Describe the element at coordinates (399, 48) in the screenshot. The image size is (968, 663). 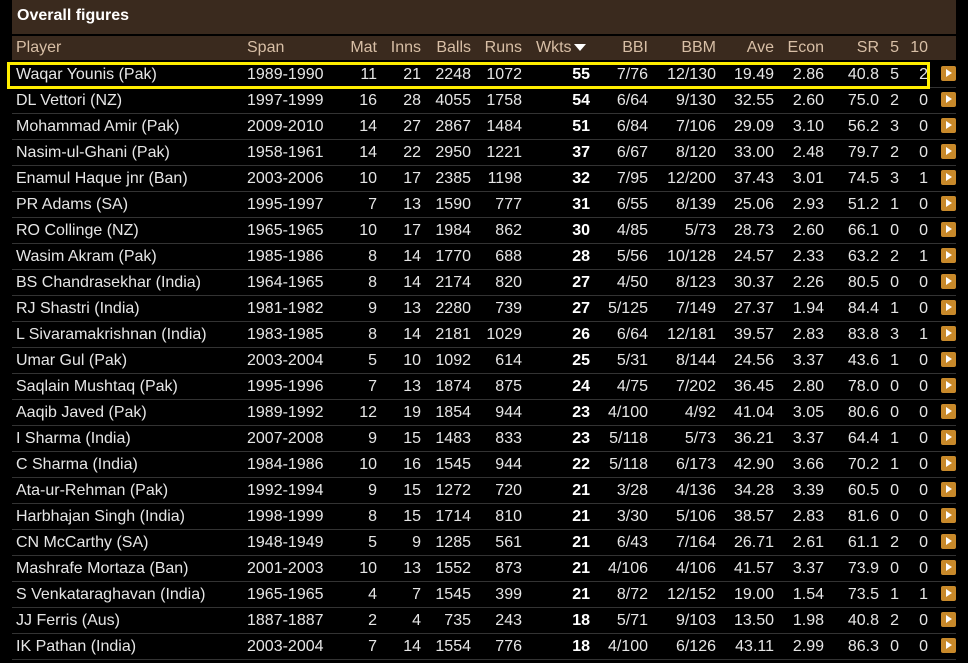
I see `column-header-inns: Inns` at that location.